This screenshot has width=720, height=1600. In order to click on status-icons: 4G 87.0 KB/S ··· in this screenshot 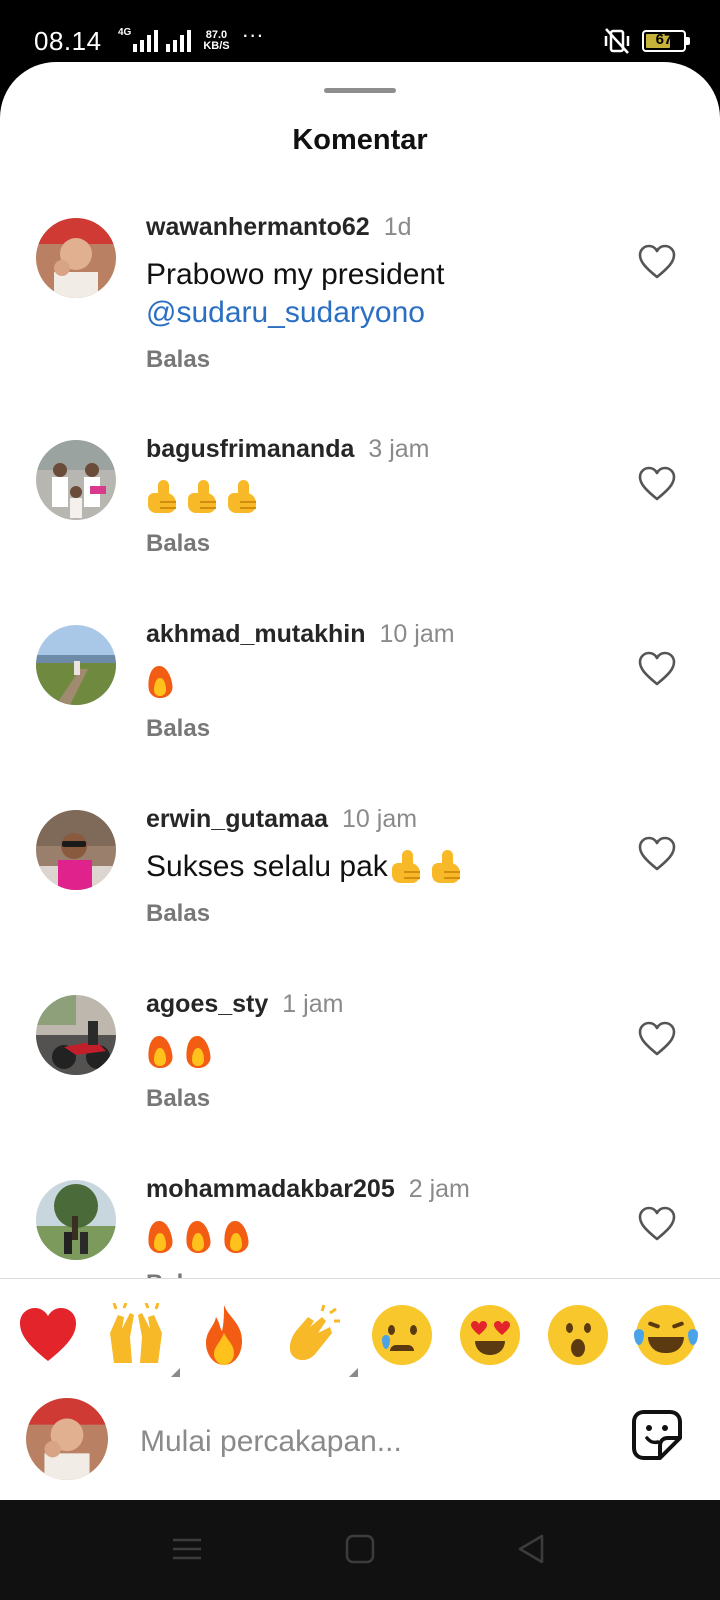, I will do `click(191, 37)`.